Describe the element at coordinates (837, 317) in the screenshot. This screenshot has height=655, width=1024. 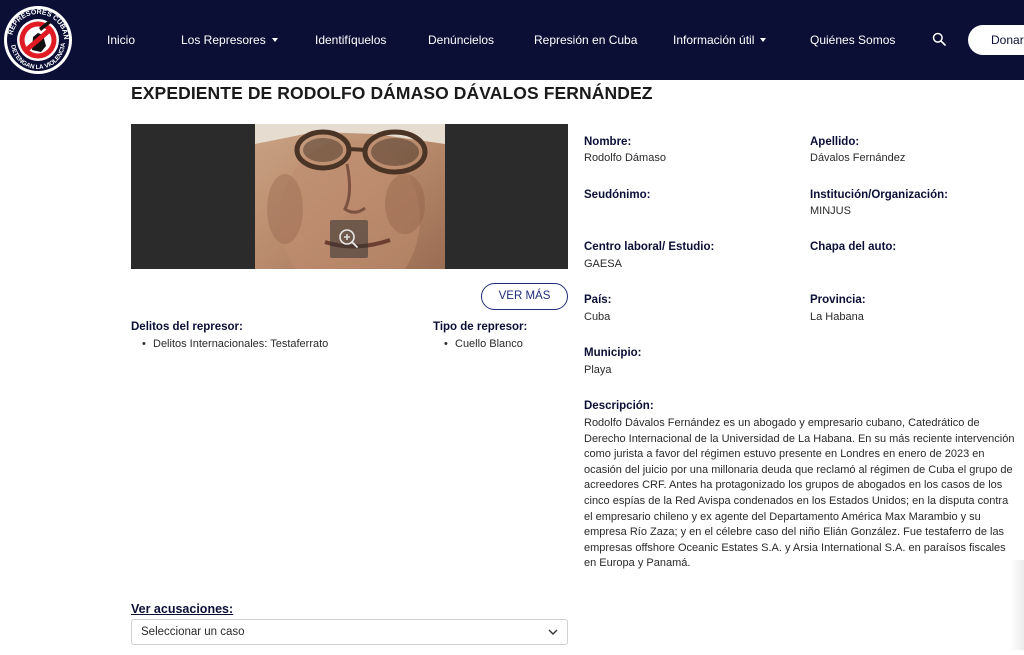
I see `provincia-value: La Habana` at that location.